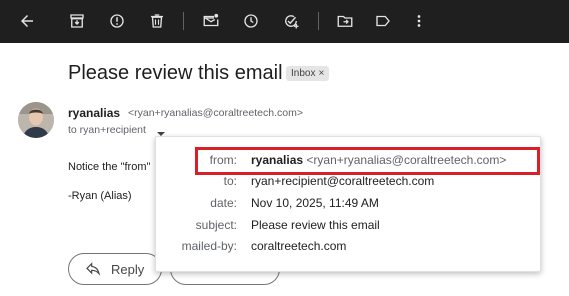  Describe the element at coordinates (303, 73) in the screenshot. I see `inbox-label-text: Inbox` at that location.